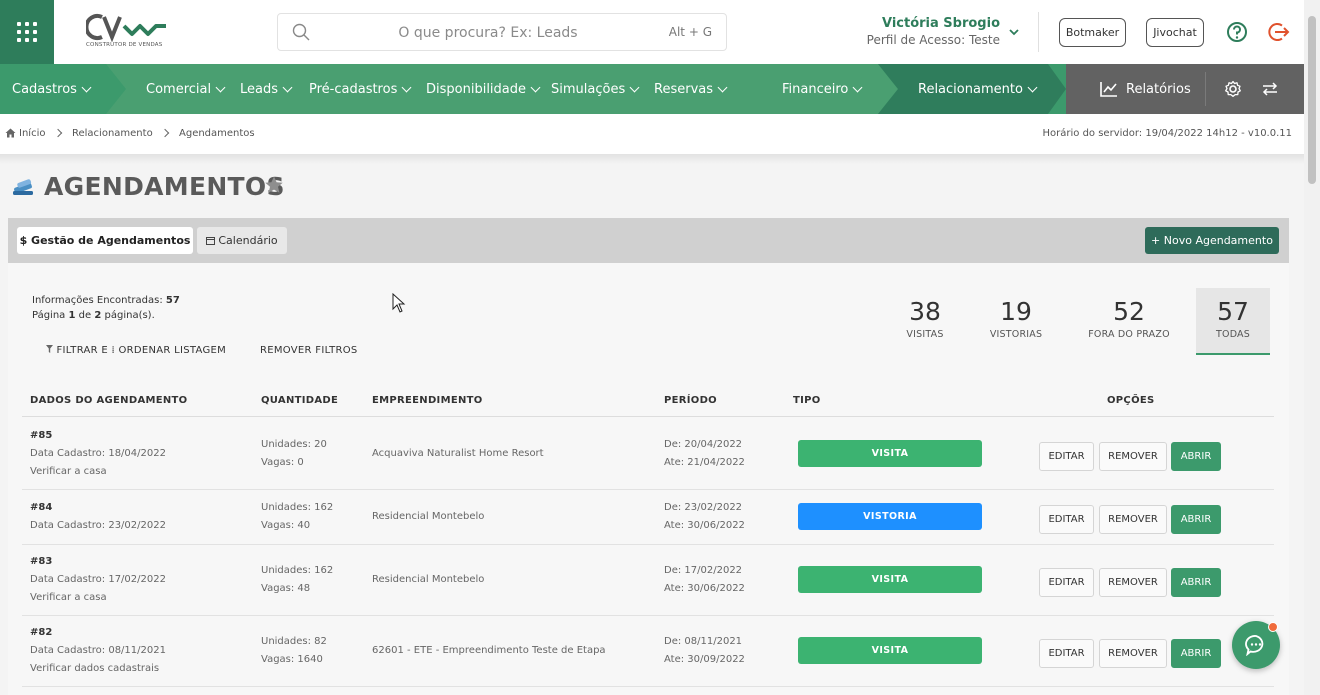 The width and height of the screenshot is (1320, 695). Describe the element at coordinates (488, 33) in the screenshot. I see `search-input` at that location.